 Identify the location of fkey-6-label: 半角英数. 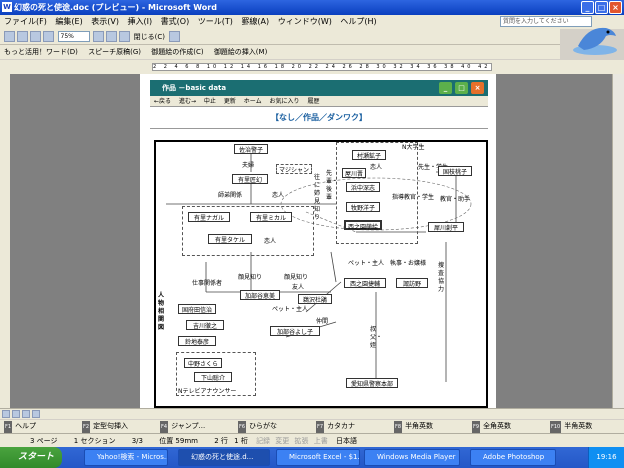
(419, 426).